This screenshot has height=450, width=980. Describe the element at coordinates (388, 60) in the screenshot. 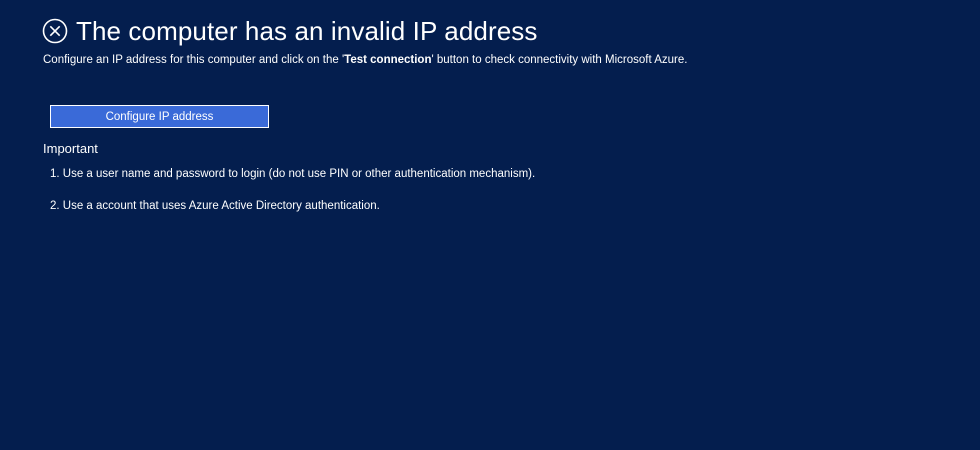

I see `subtitle-test-connection-text: Test connection` at that location.